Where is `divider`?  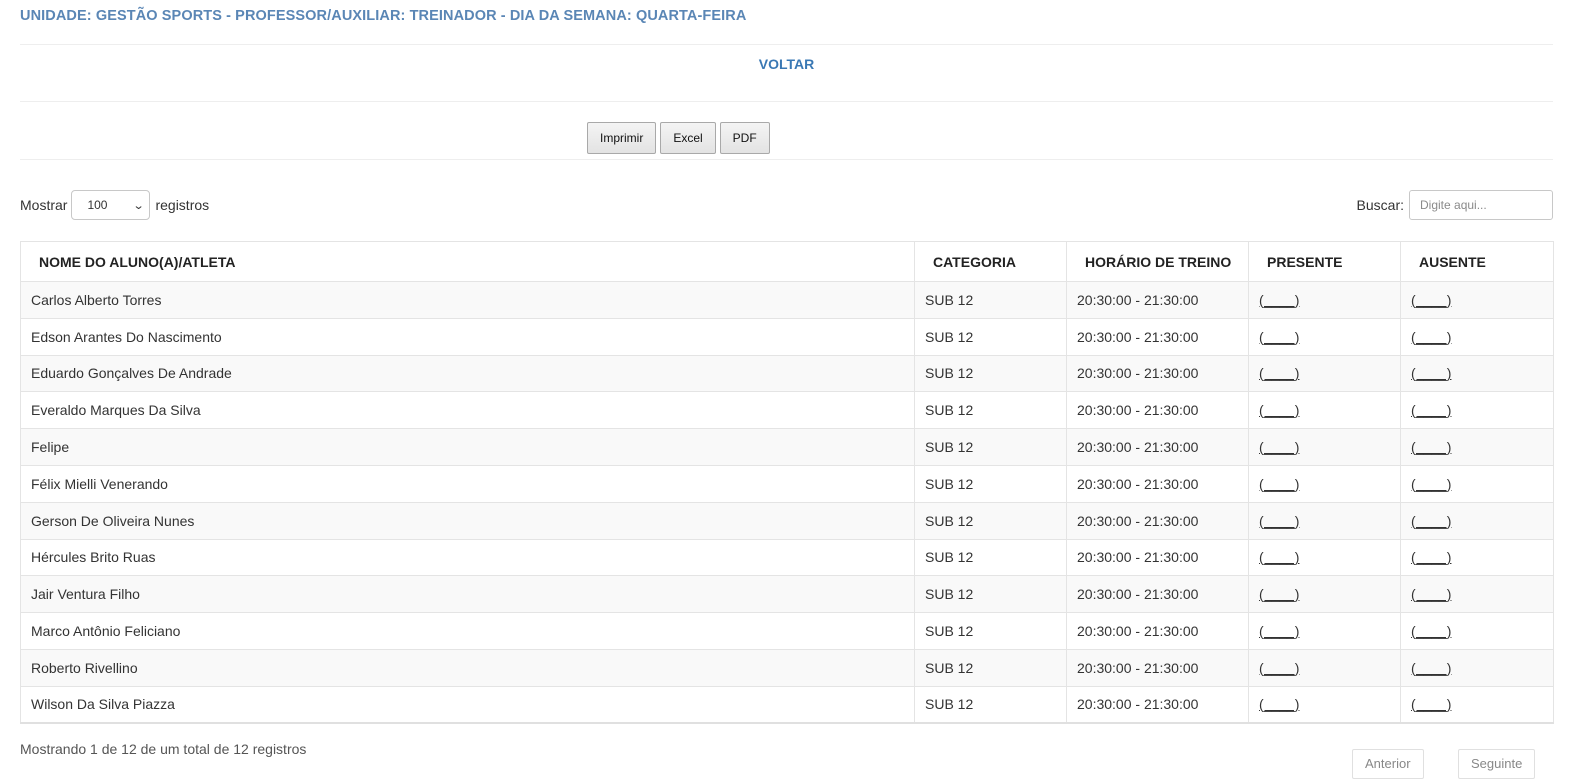
divider is located at coordinates (786, 159).